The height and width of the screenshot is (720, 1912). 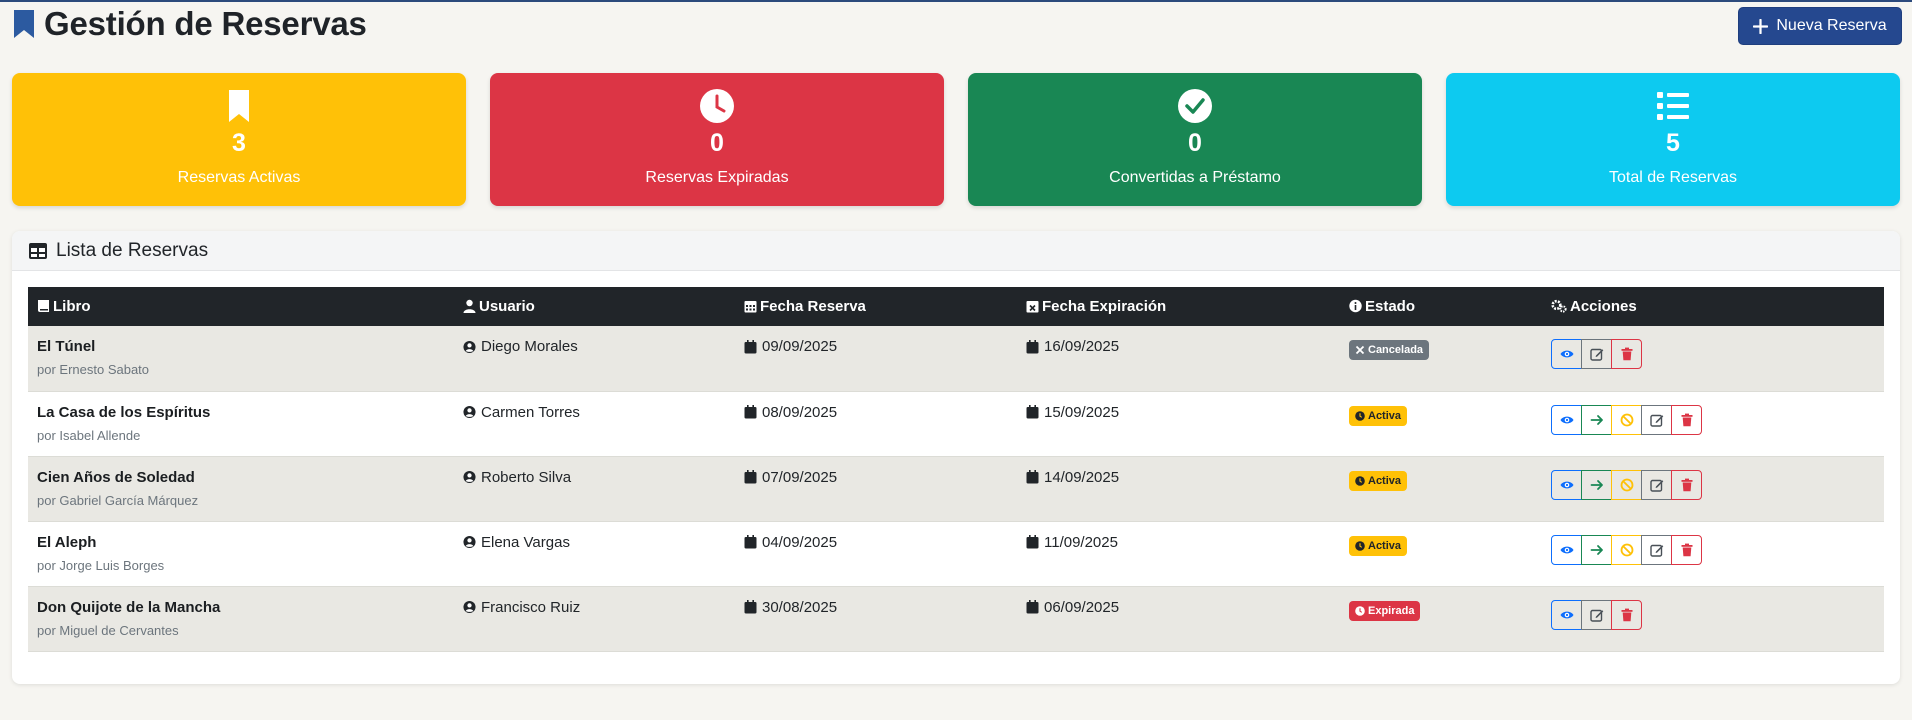 I want to click on user-name: Carmen Torres, so click(x=530, y=412).